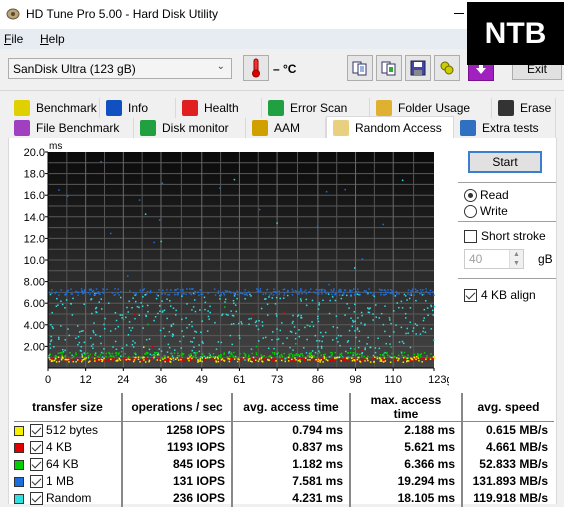  I want to click on tab-benchmark: Benchmark, so click(54, 108).